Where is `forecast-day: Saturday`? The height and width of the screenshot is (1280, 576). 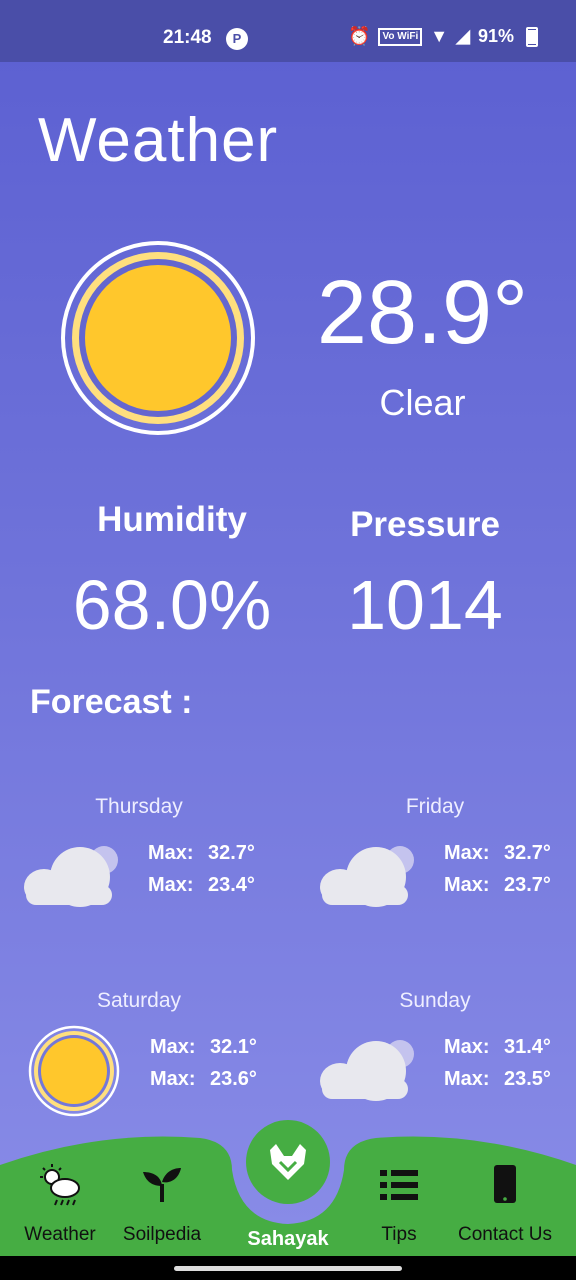 forecast-day: Saturday is located at coordinates (139, 1000).